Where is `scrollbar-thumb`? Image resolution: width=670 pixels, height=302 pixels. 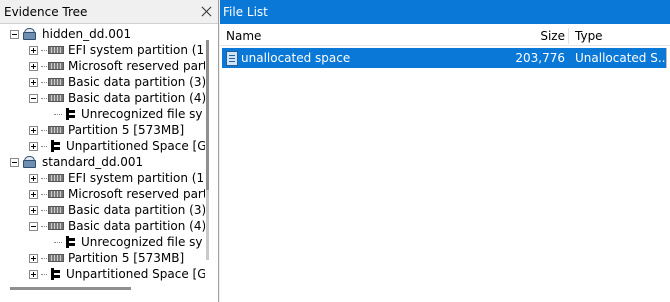
scrollbar-thumb is located at coordinates (207, 115).